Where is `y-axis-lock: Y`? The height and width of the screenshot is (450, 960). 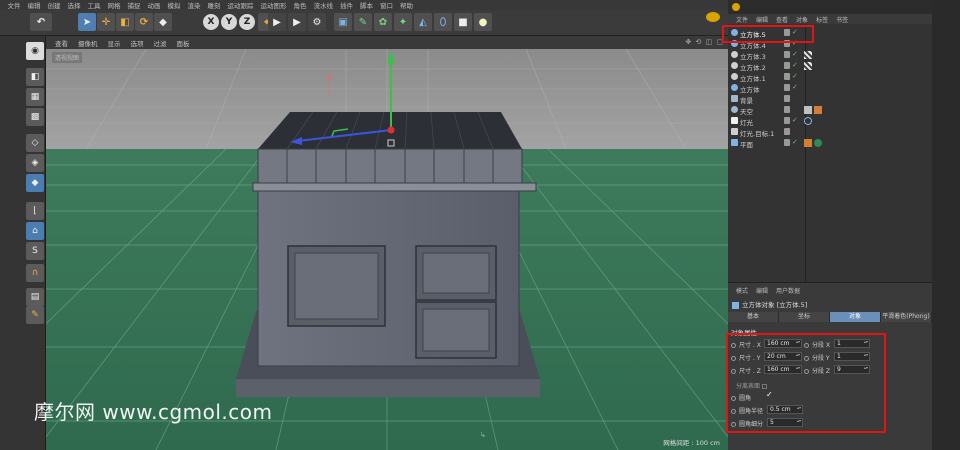 y-axis-lock: Y is located at coordinates (229, 22).